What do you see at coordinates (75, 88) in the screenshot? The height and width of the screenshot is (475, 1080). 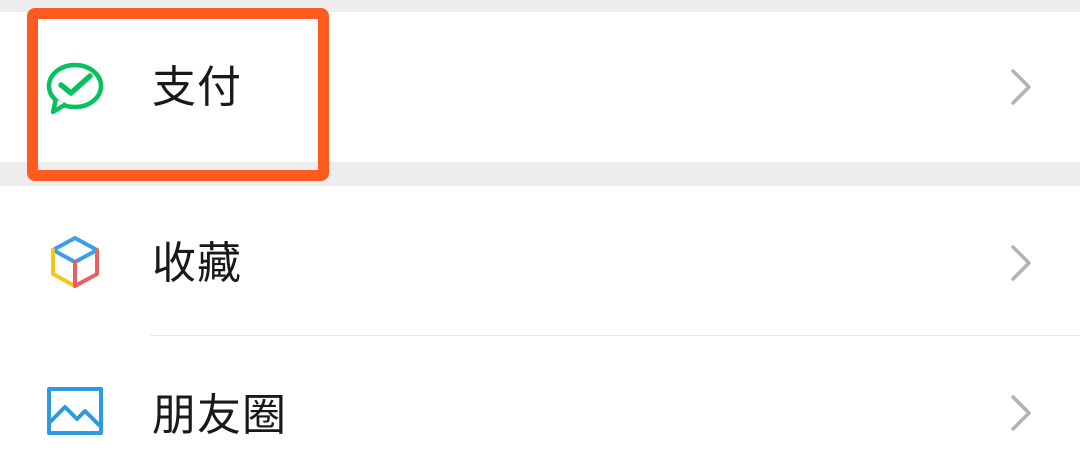 I see `wechat-pay-icon` at bounding box center [75, 88].